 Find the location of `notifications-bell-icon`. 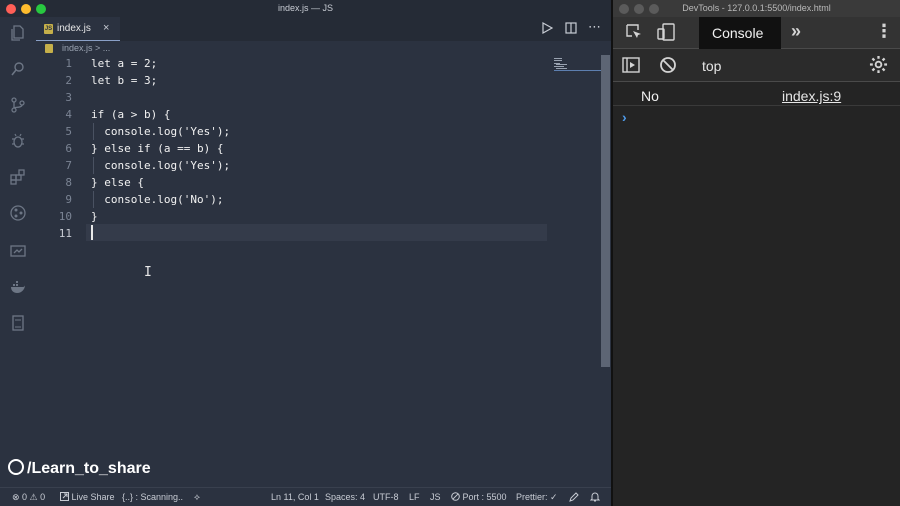

notifications-bell-icon is located at coordinates (595, 498).